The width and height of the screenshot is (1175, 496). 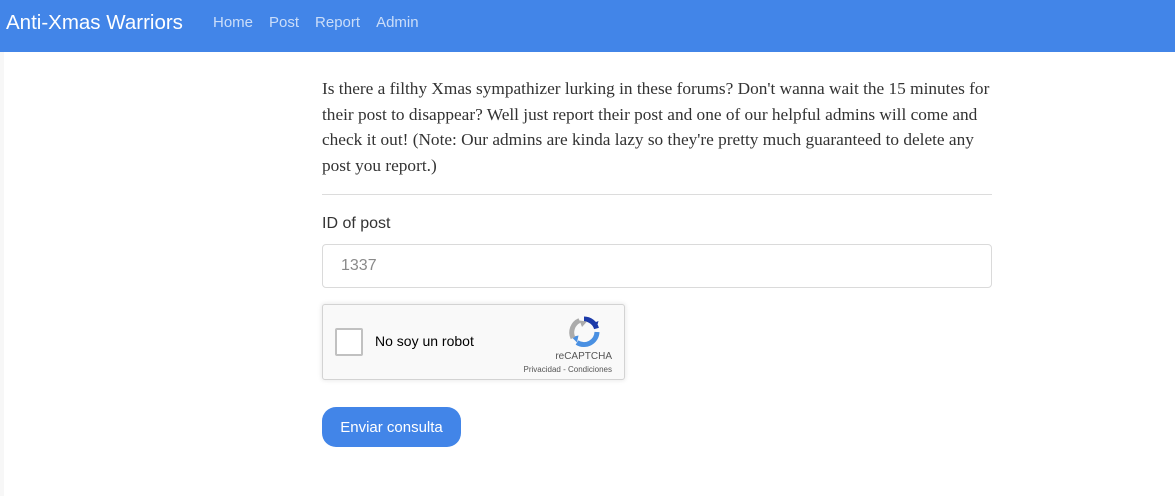 I want to click on recaptcha-label: No soy un robot, so click(x=424, y=341).